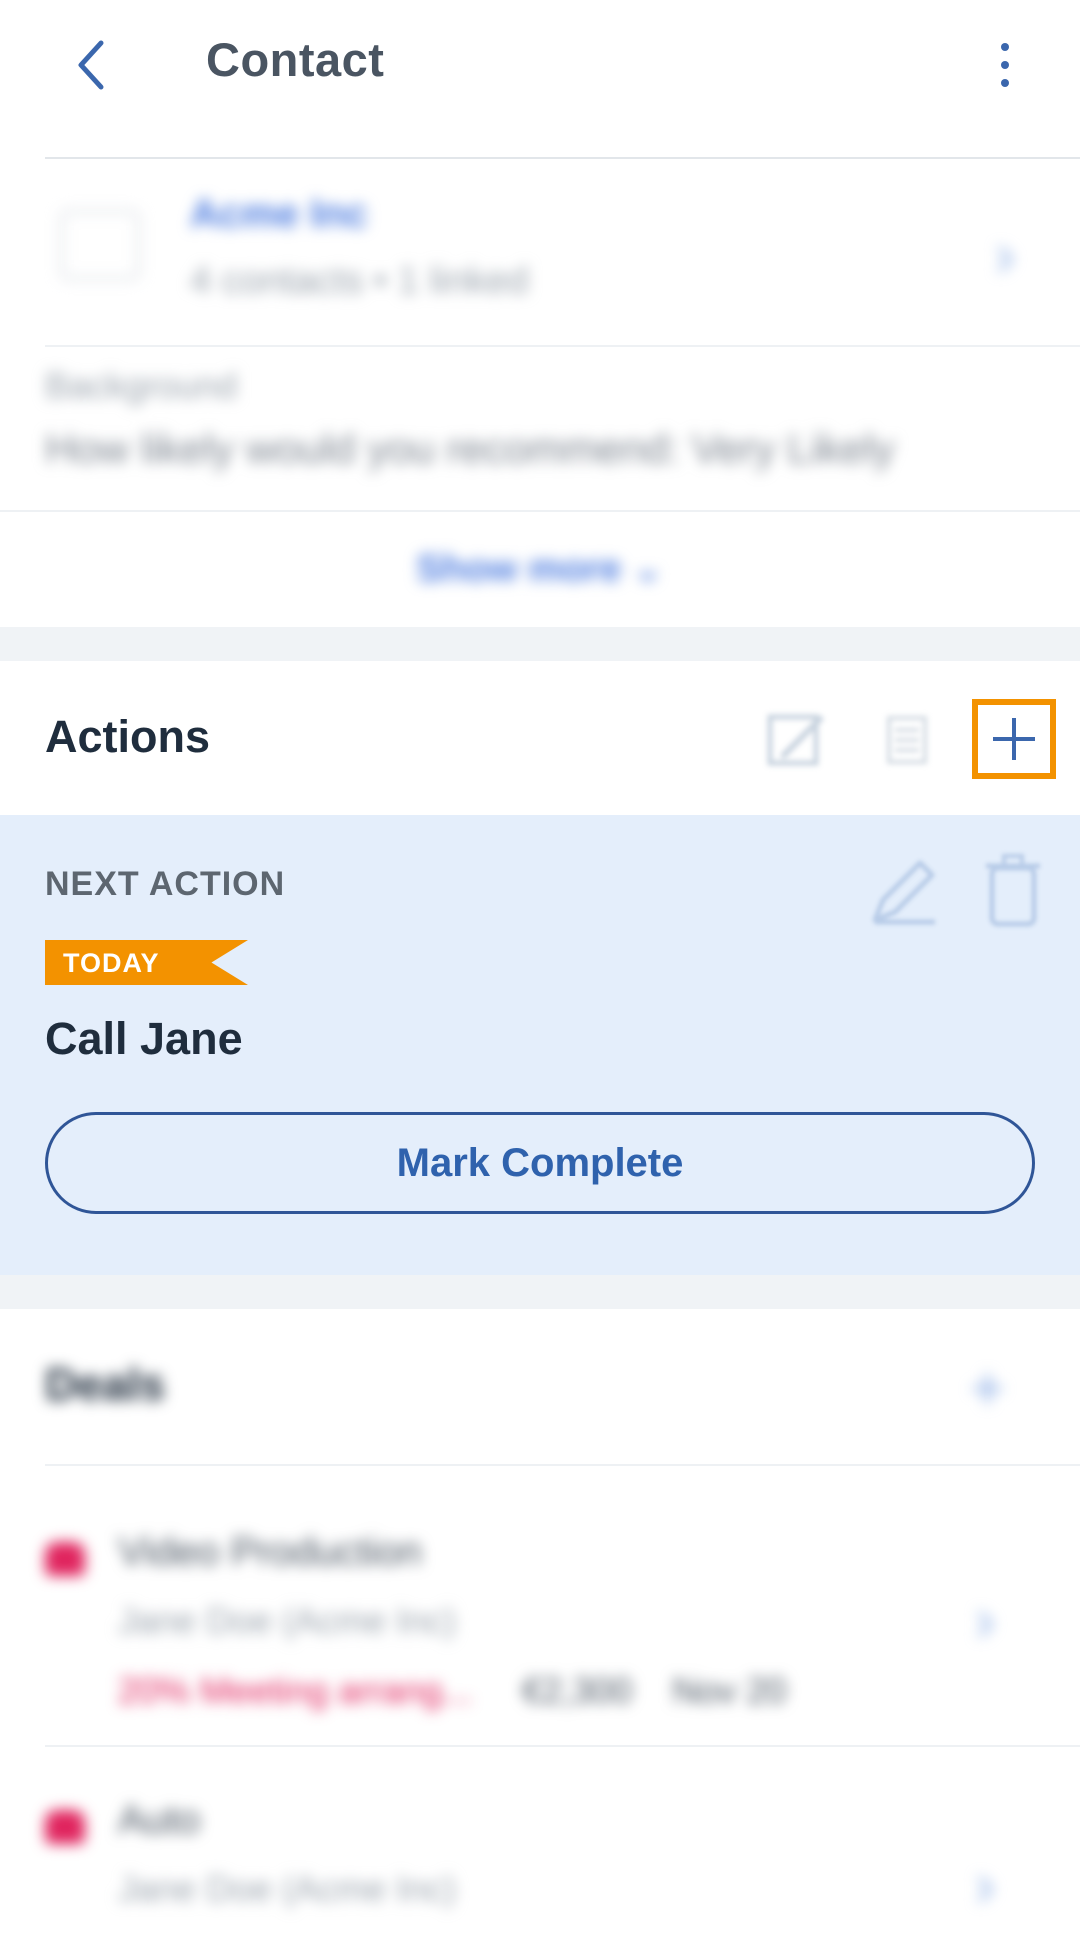 This screenshot has width=1080, height=1940. I want to click on deal-meta: 20% Meeting arrang... €2,300 Nov 20, so click(452, 1691).